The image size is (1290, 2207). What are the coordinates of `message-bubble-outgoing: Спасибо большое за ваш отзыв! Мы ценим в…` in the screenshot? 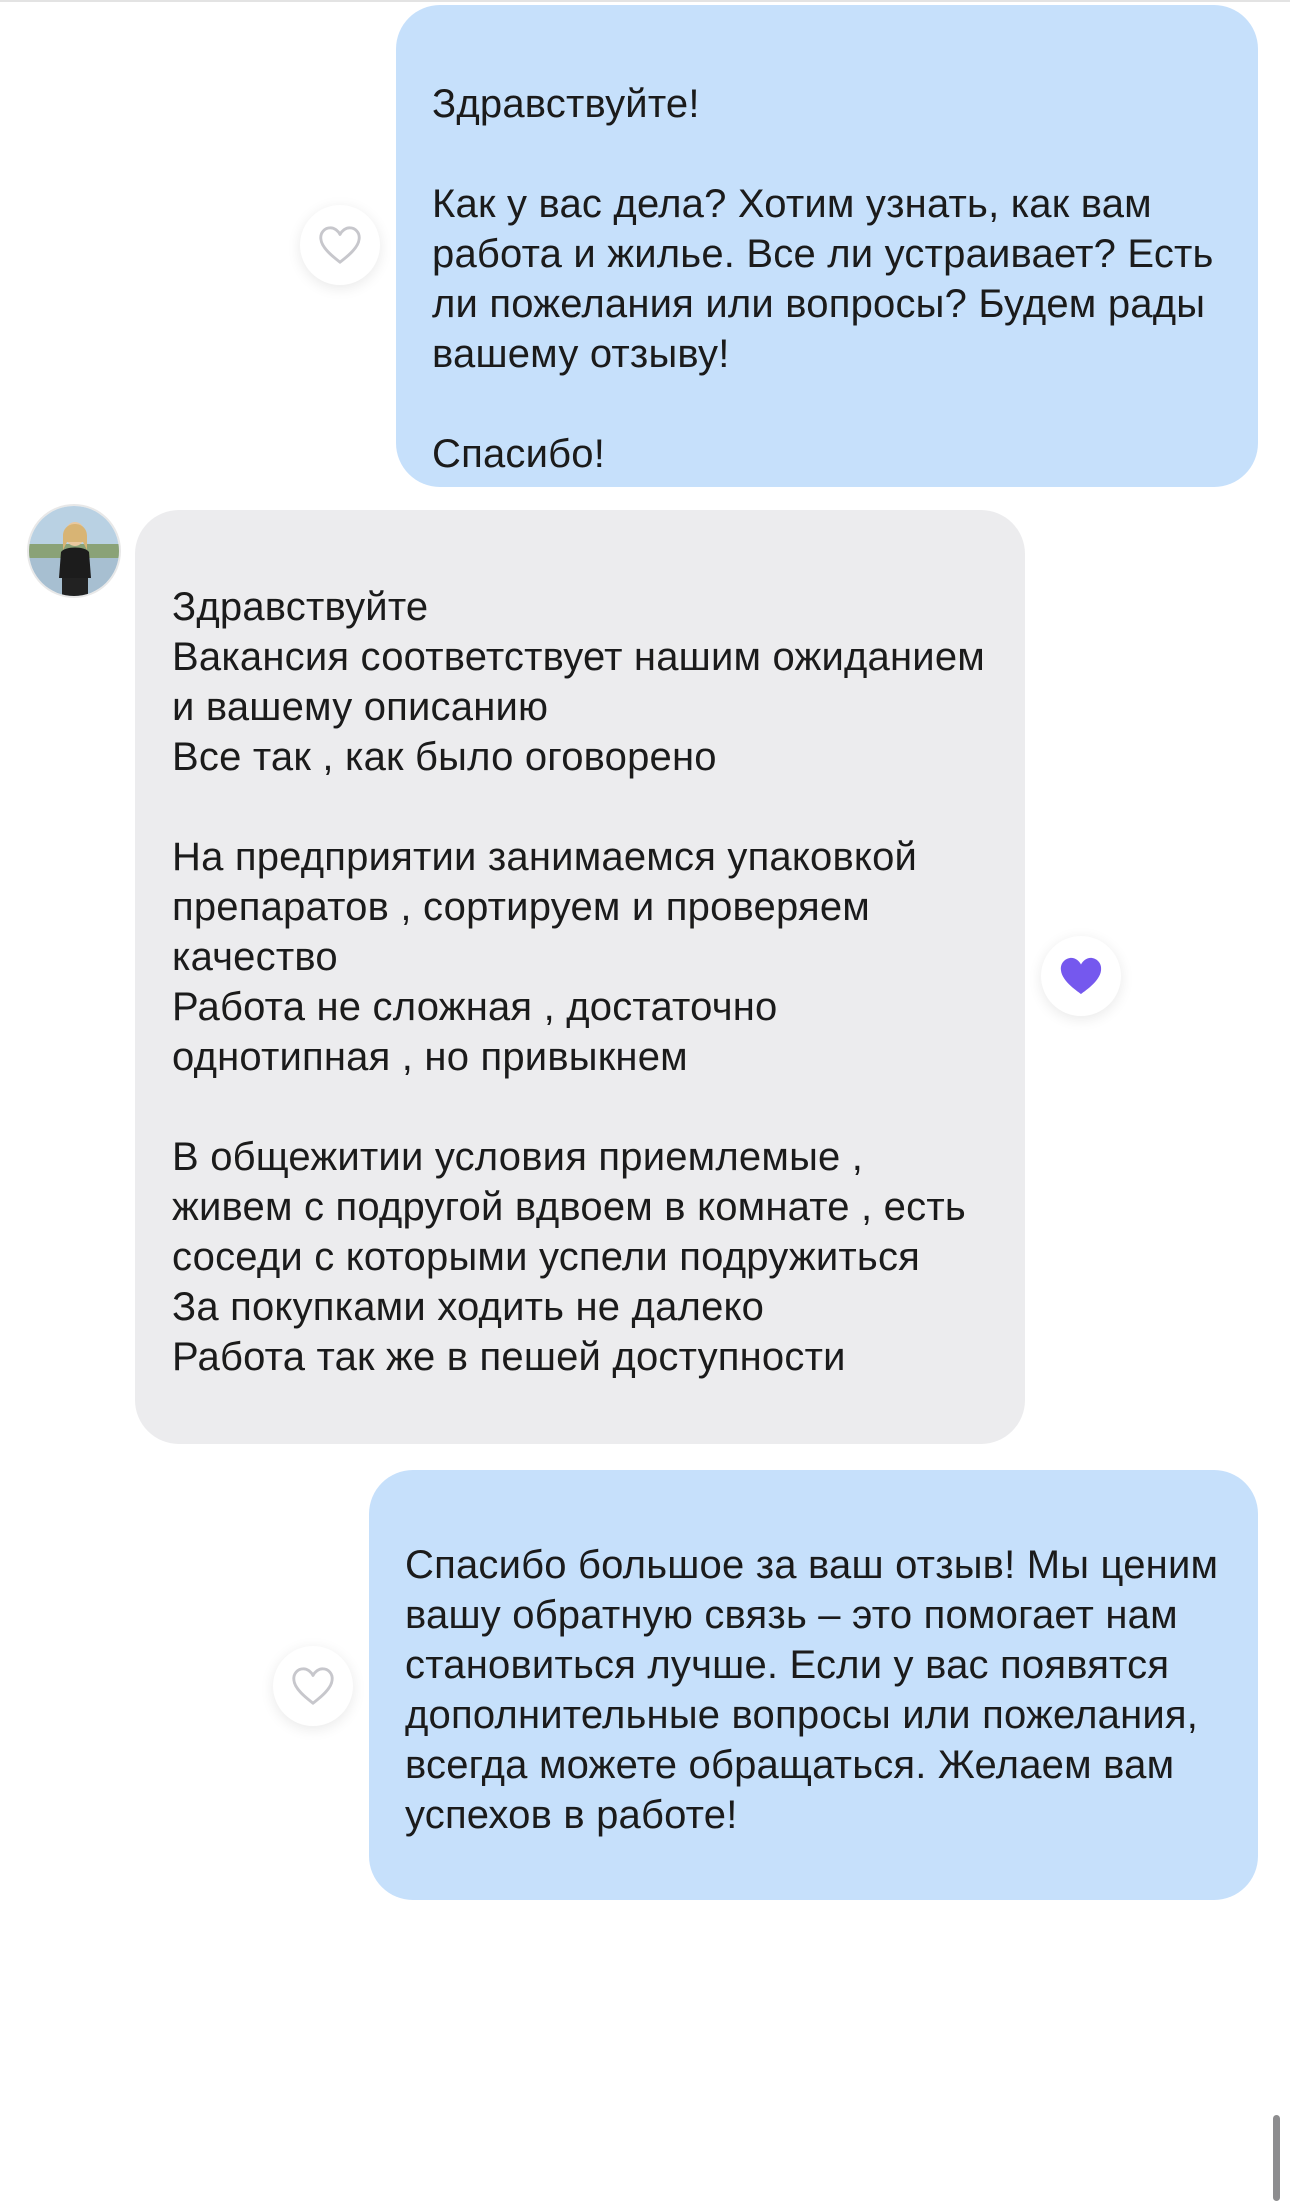 It's located at (813, 1685).